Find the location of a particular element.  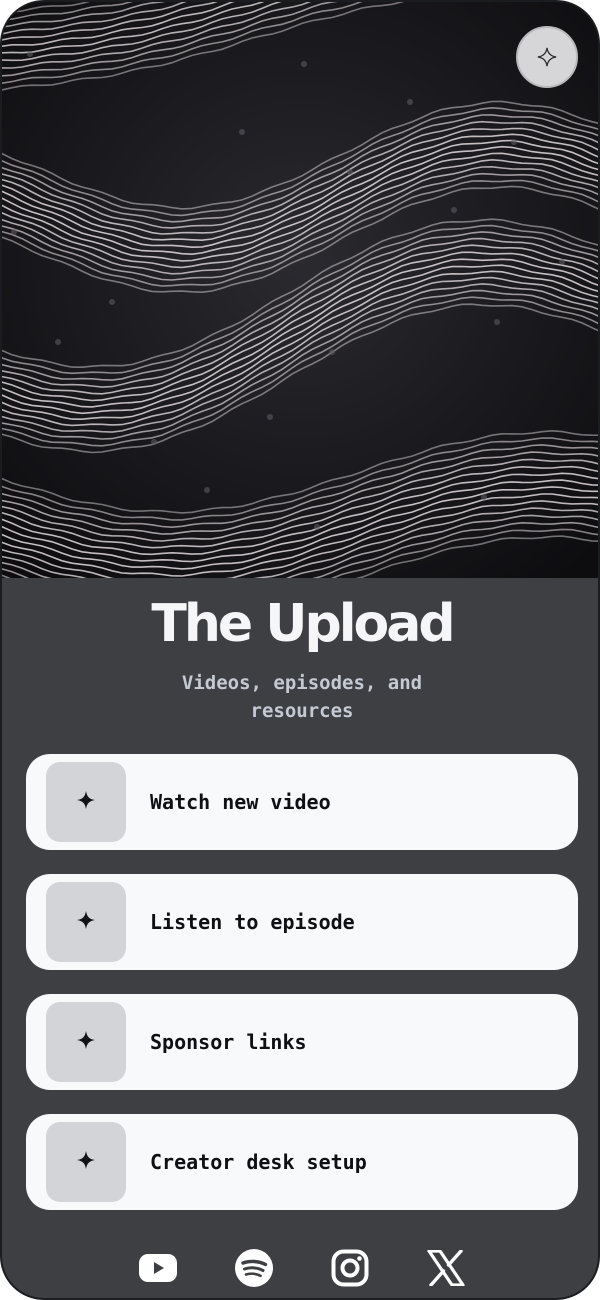

link-label: Sponsor links is located at coordinates (228, 1042).